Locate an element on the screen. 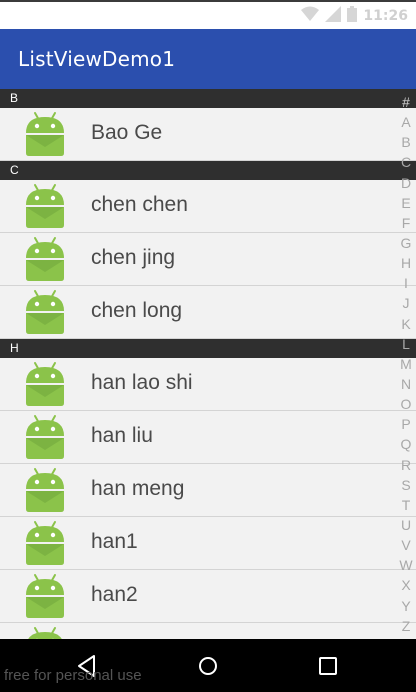 This screenshot has width=416, height=692. index-letter: S is located at coordinates (406, 485).